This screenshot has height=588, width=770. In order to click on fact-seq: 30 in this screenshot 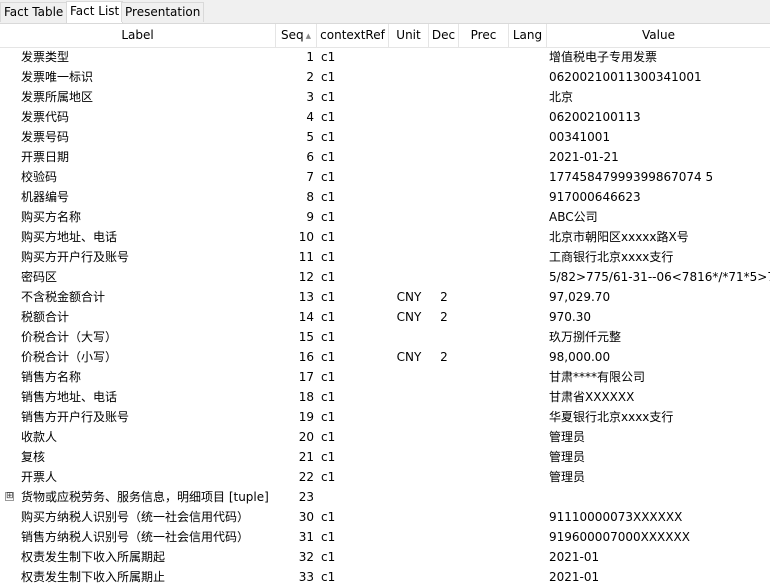, I will do `click(306, 517)`.